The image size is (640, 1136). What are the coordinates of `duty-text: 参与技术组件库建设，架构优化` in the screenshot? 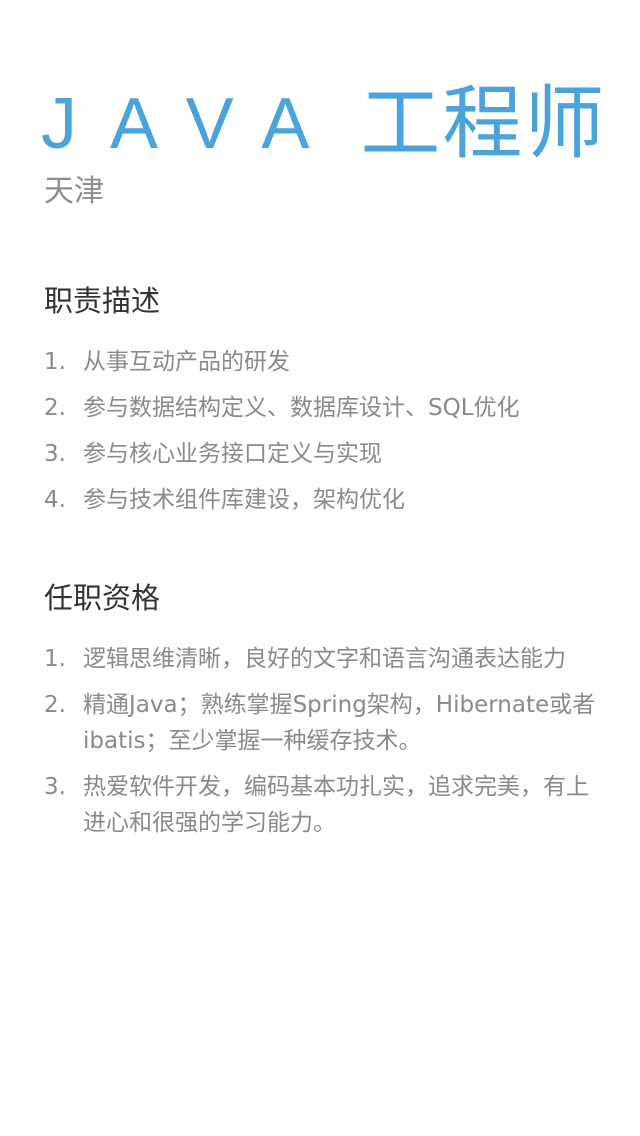 It's located at (244, 500).